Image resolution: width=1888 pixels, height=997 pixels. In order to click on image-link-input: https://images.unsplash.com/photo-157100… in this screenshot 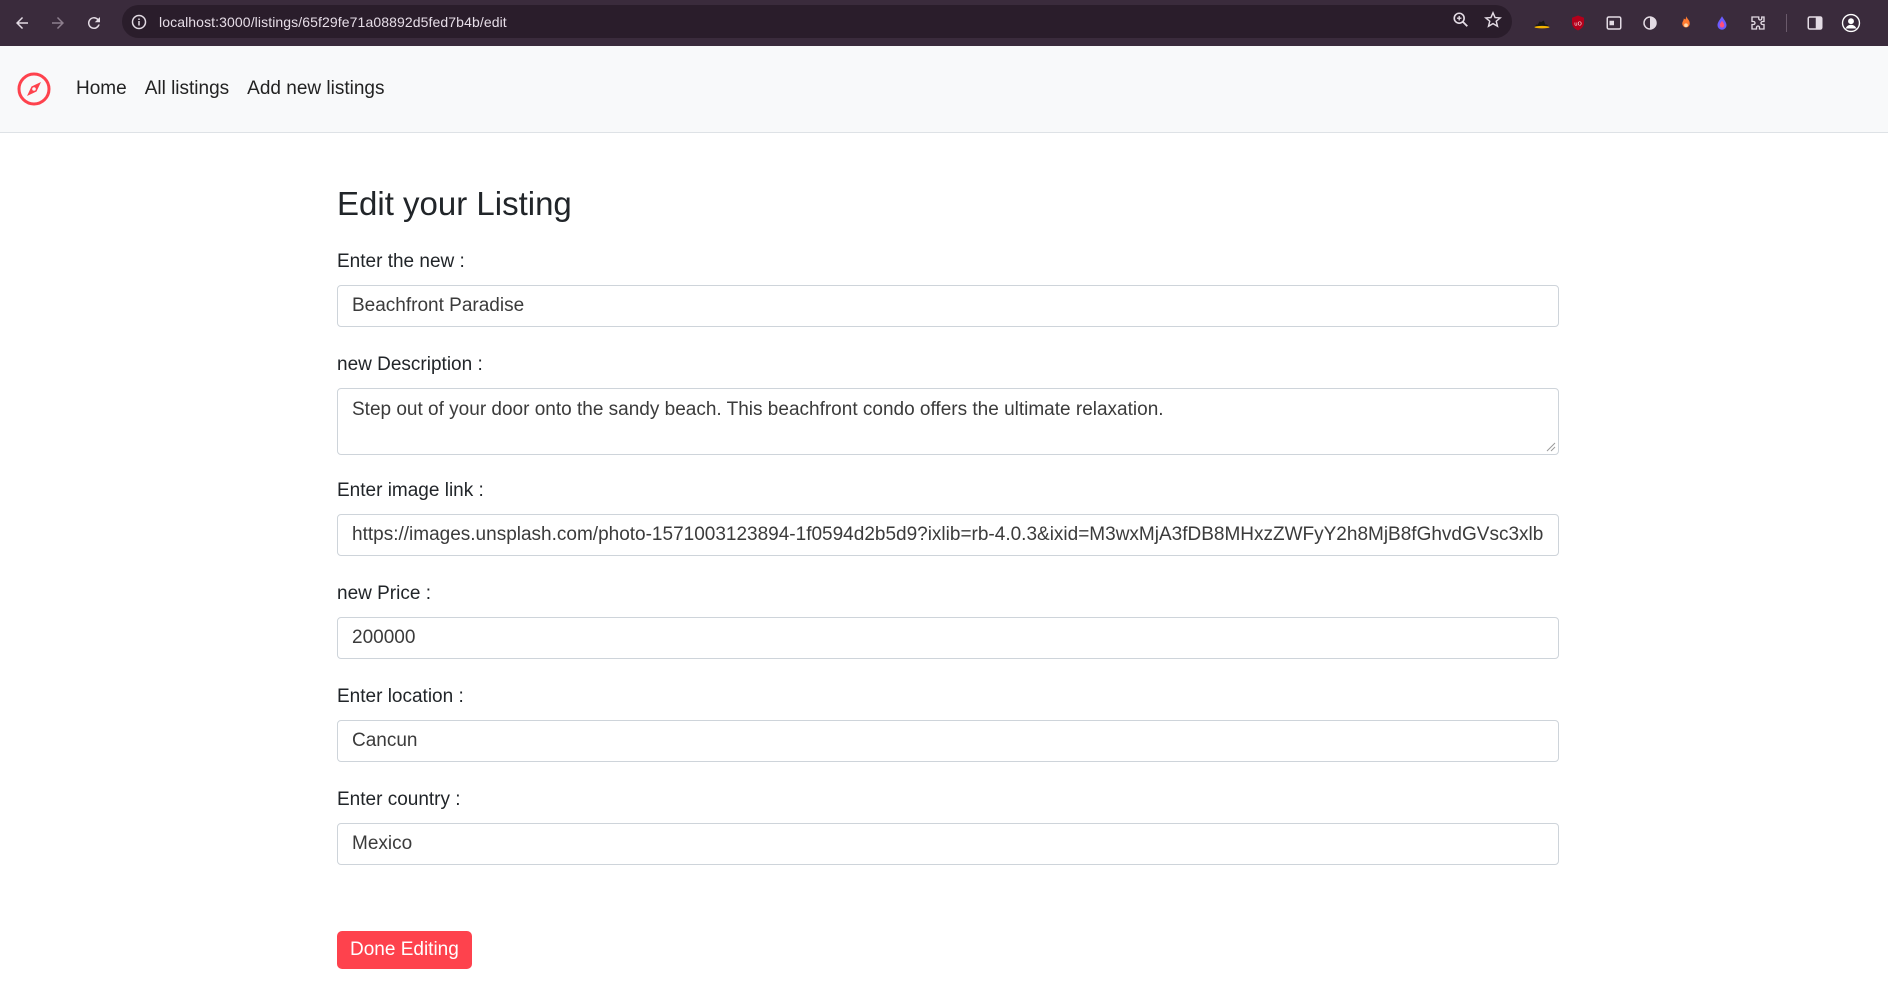, I will do `click(948, 535)`.